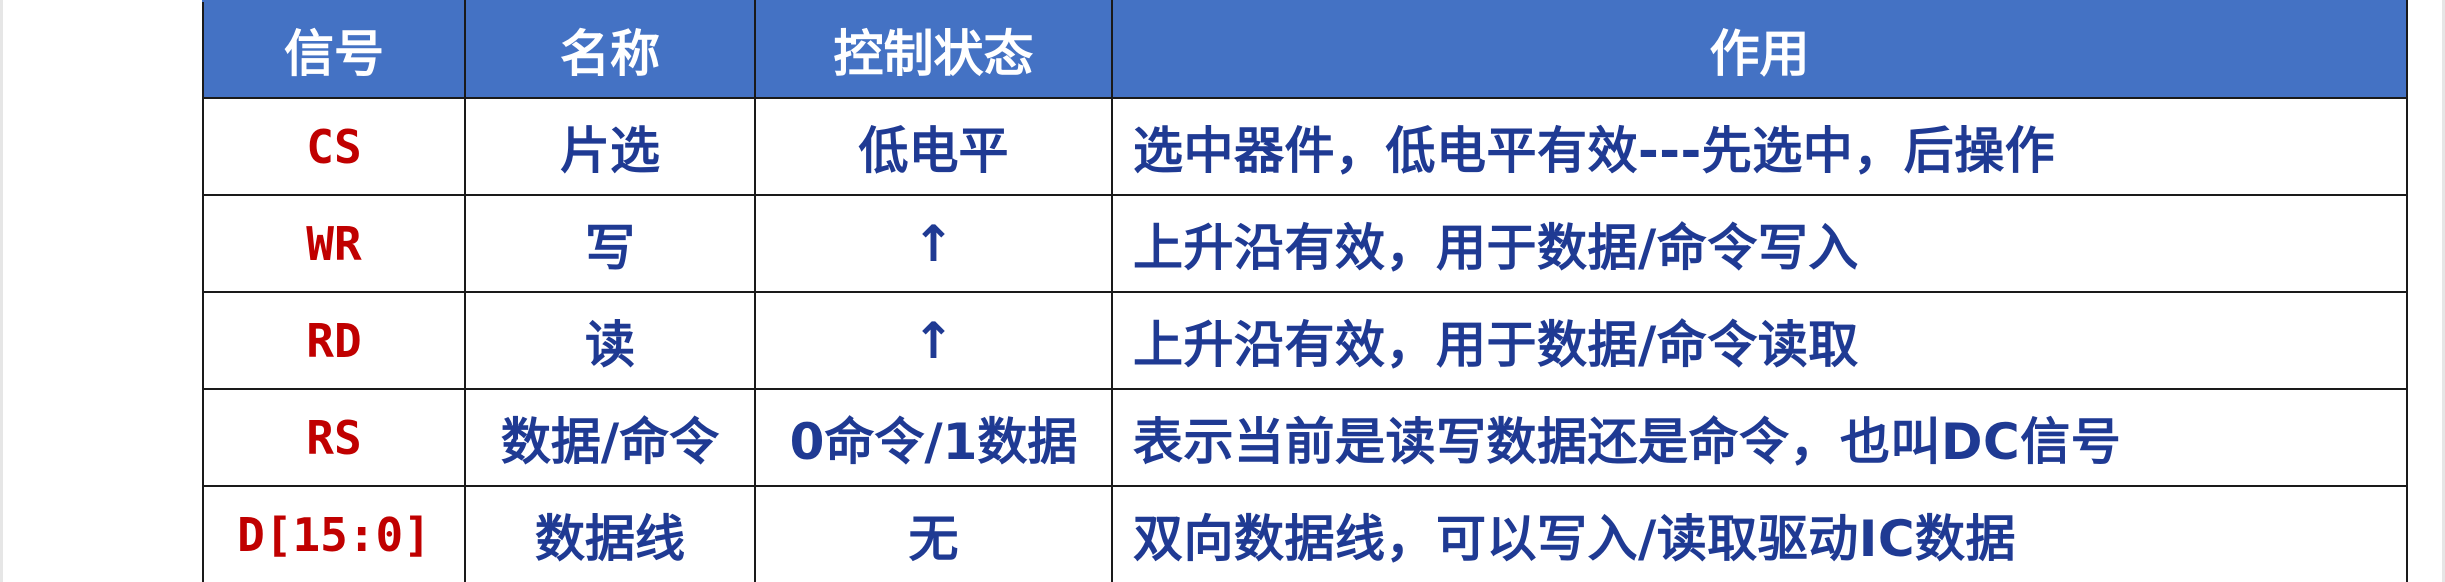 The width and height of the screenshot is (2445, 582). I want to click on header-signal: 信号, so click(334, 49).